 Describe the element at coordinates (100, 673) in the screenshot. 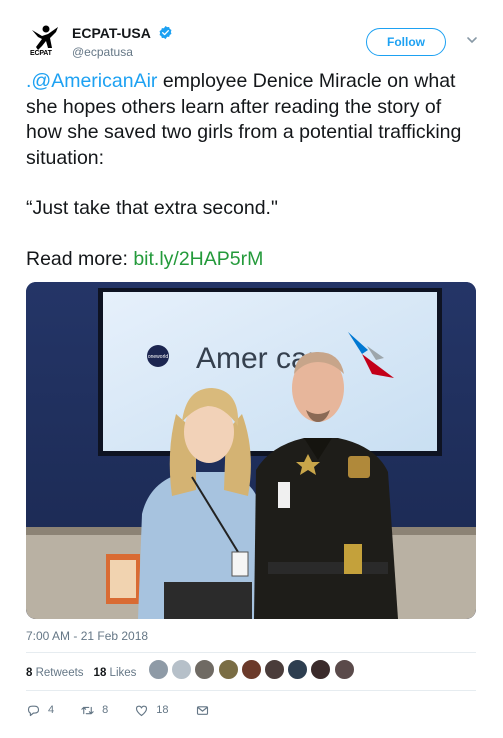

I see `likes-count: 18` at that location.